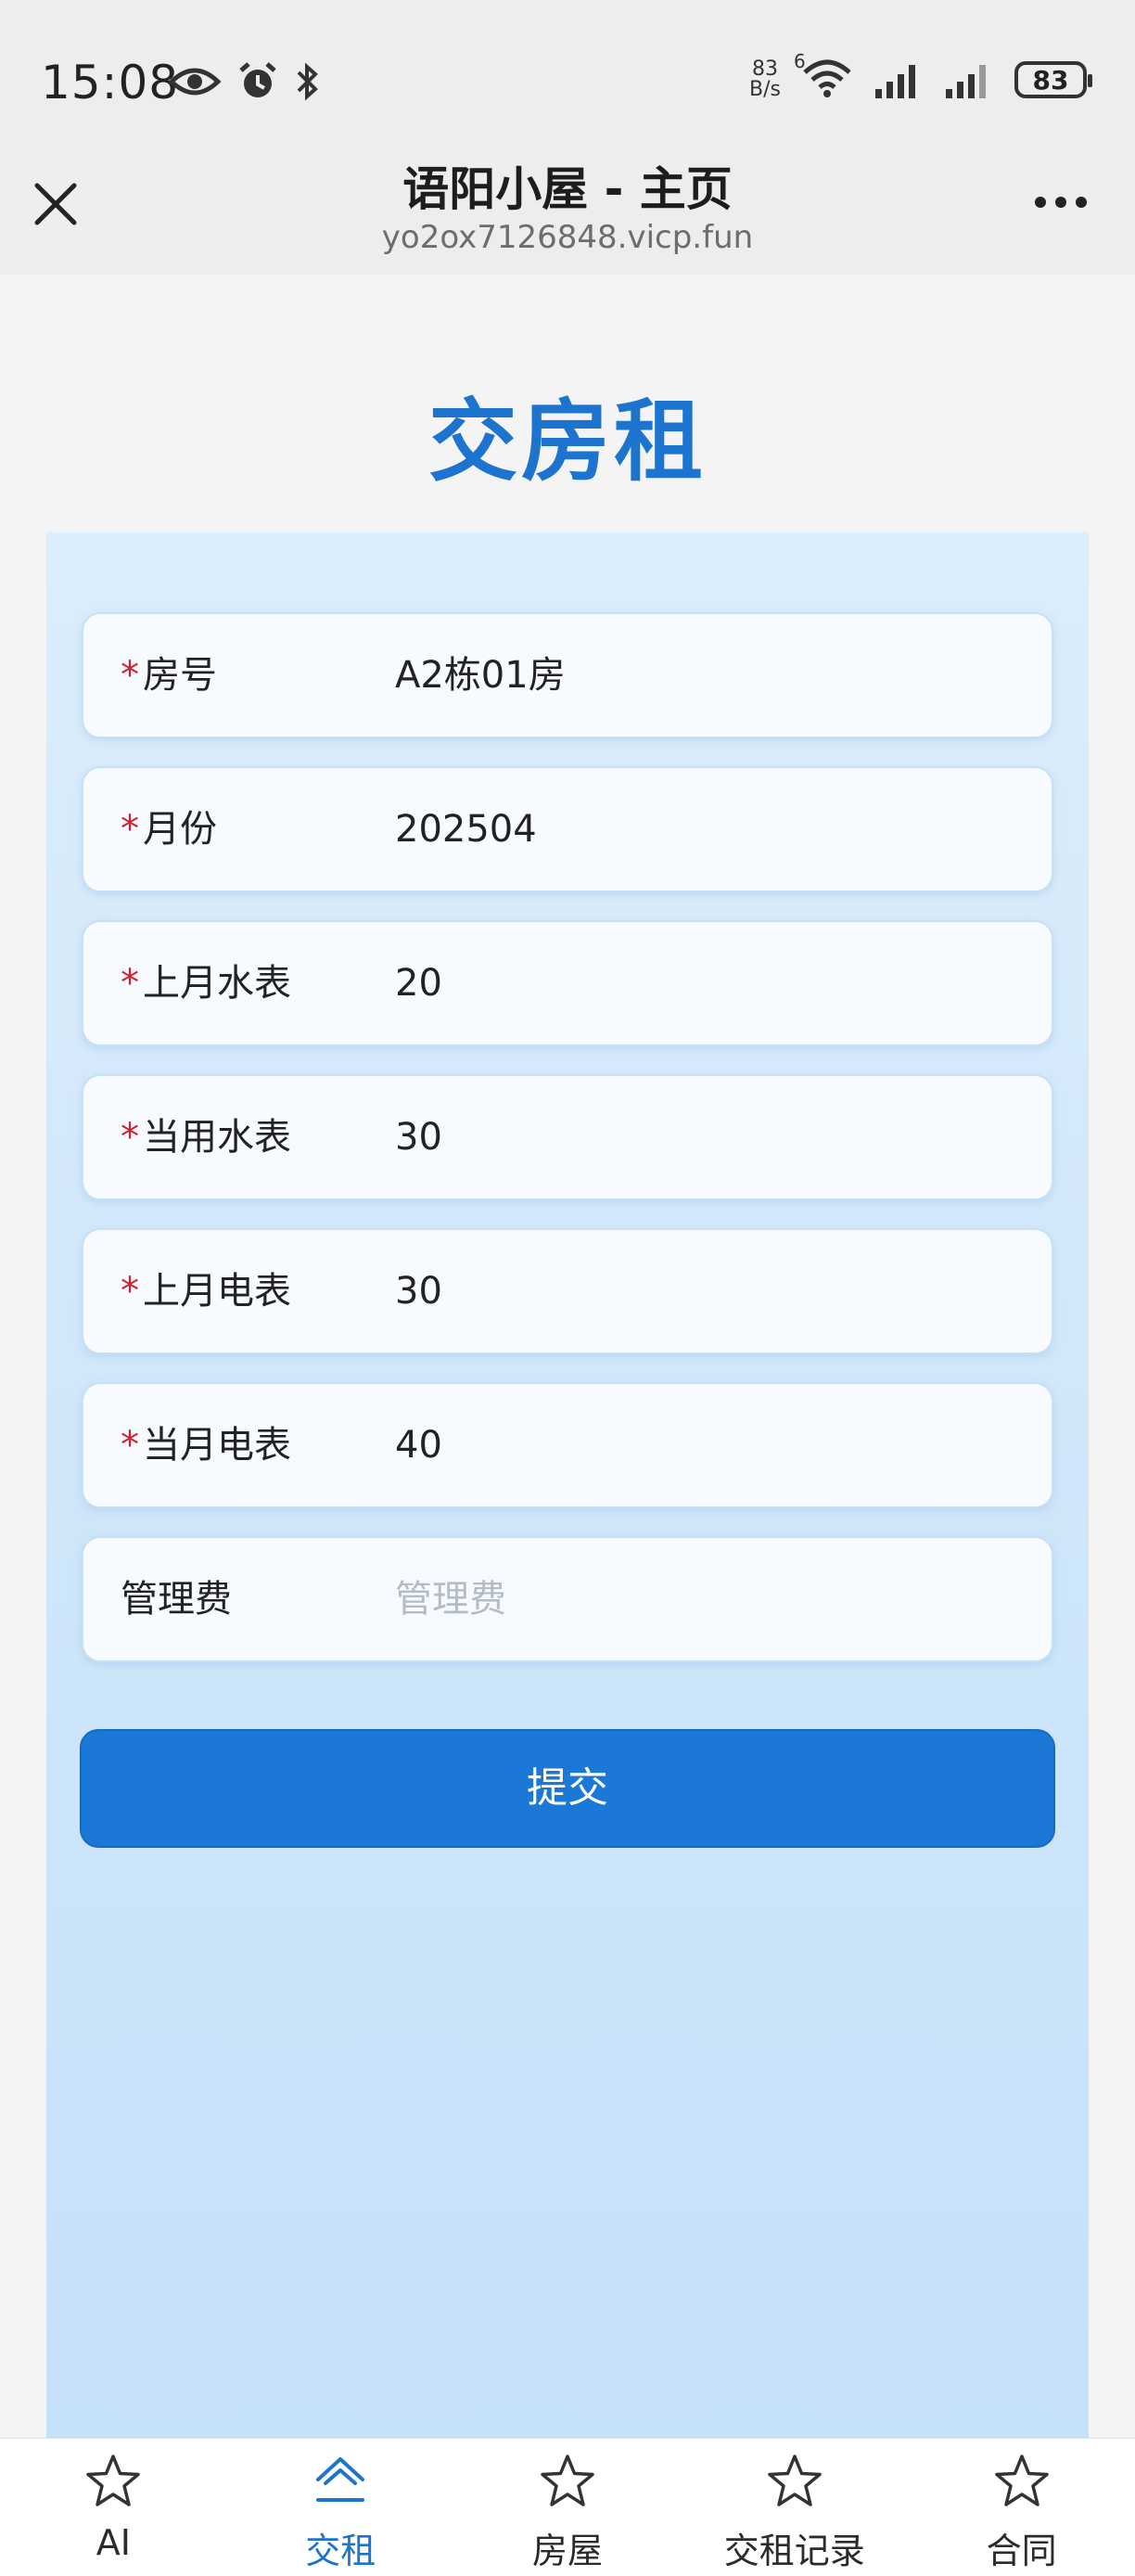 The width and height of the screenshot is (1135, 2576). Describe the element at coordinates (217, 1291) in the screenshot. I see `field-label-text: 上月电表` at that location.